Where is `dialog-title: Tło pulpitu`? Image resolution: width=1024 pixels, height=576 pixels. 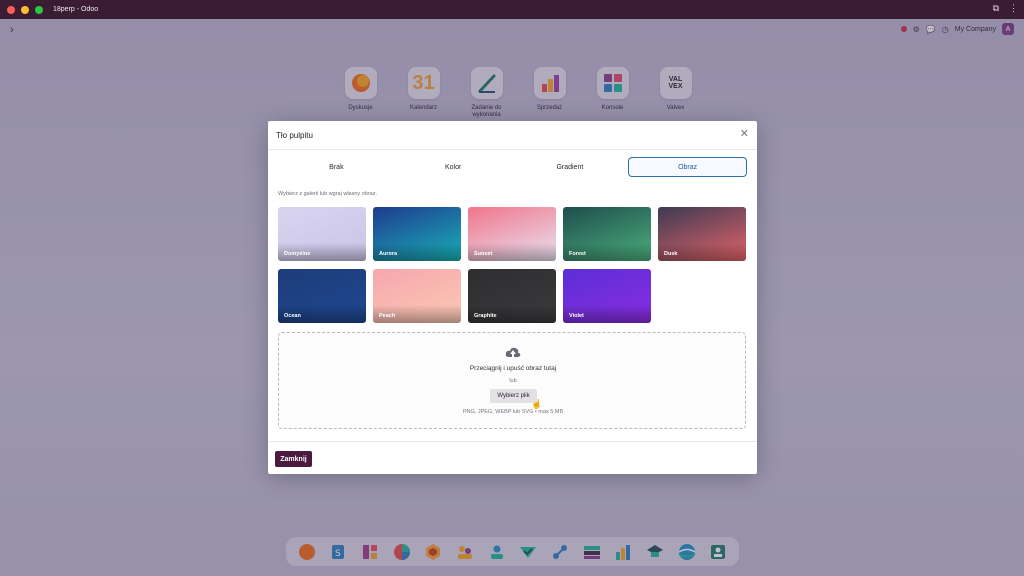 dialog-title: Tło pulpitu is located at coordinates (294, 135).